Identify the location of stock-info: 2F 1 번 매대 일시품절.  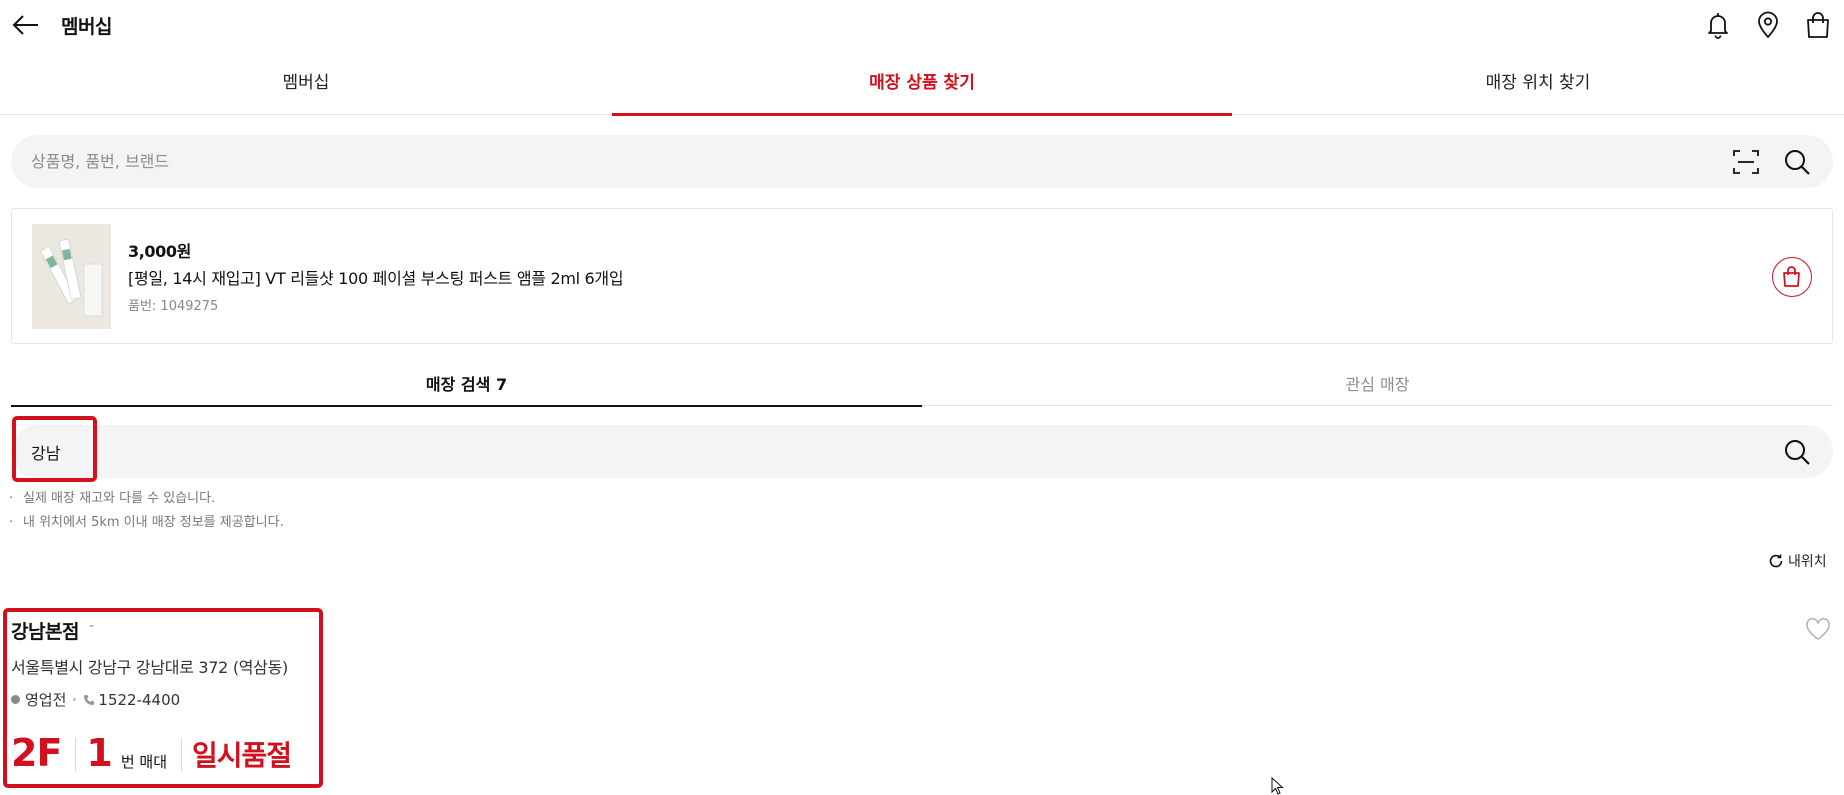
(151, 753).